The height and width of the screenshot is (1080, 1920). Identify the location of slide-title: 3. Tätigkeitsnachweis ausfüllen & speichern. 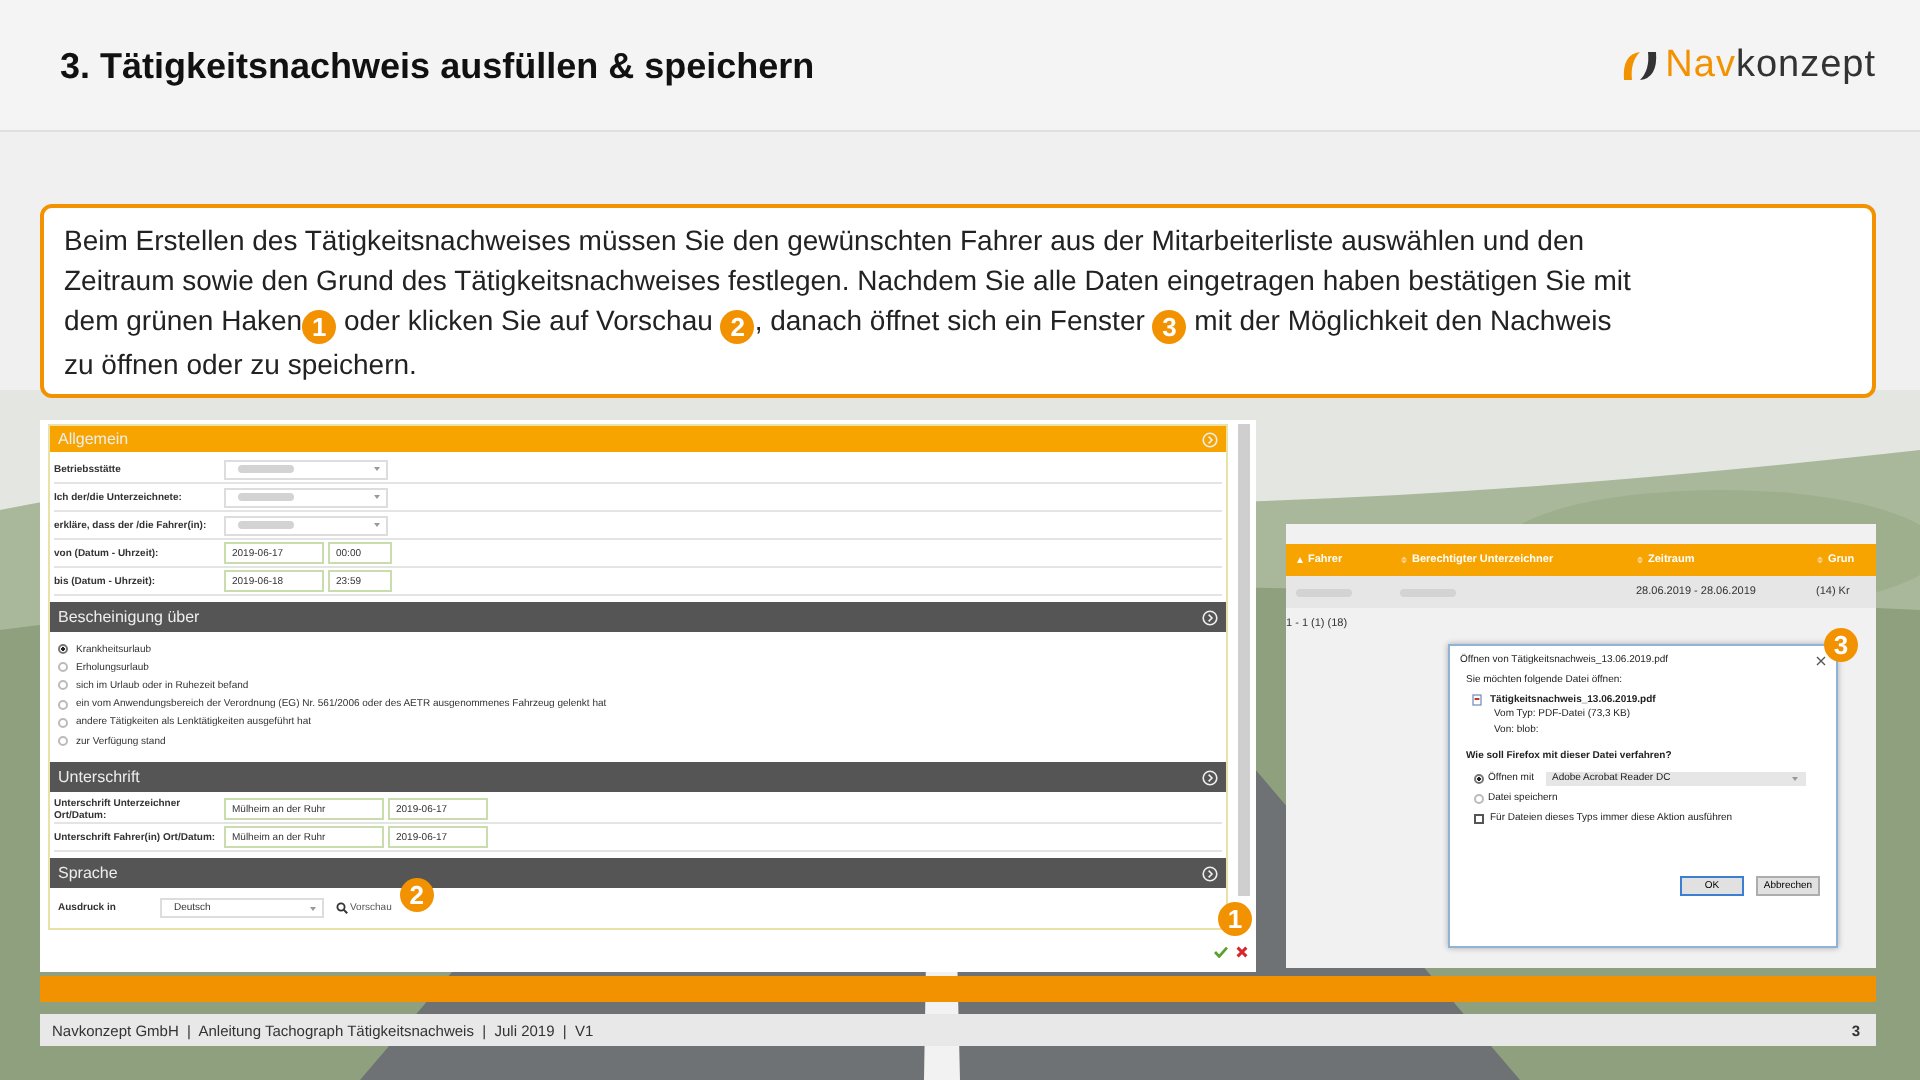
(437, 67).